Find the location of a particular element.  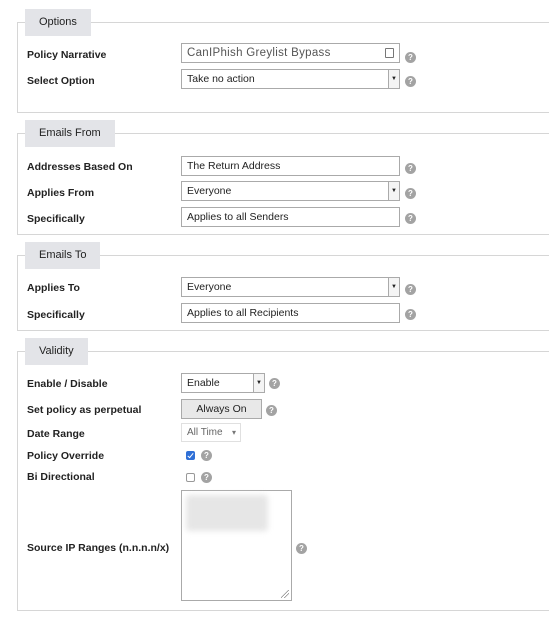

help-icon-override: ? is located at coordinates (206, 455).